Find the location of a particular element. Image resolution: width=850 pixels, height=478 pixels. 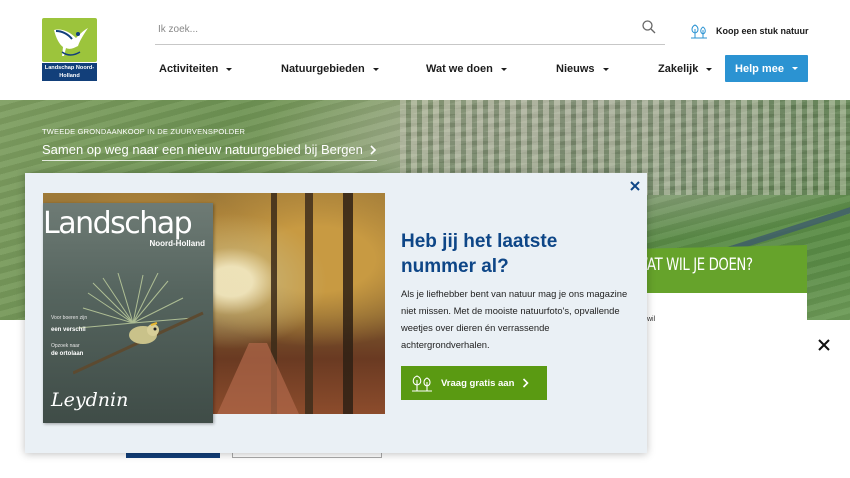

nav-item-activiteiten: Activiteiten is located at coordinates (196, 69).